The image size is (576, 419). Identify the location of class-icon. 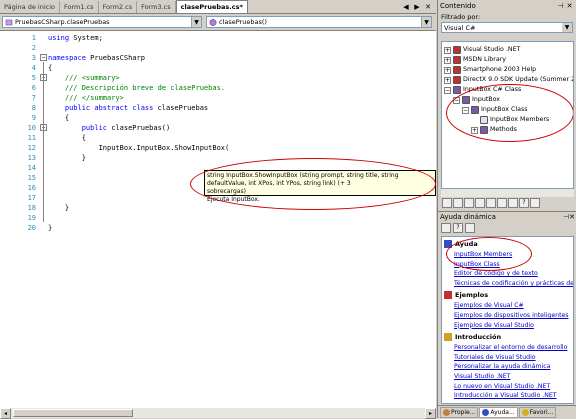
(9, 22).